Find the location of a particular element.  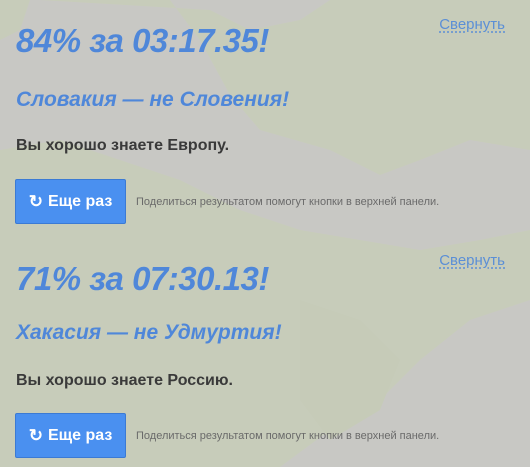

score-heading: 71% за 07:30.13! is located at coordinates (142, 278).